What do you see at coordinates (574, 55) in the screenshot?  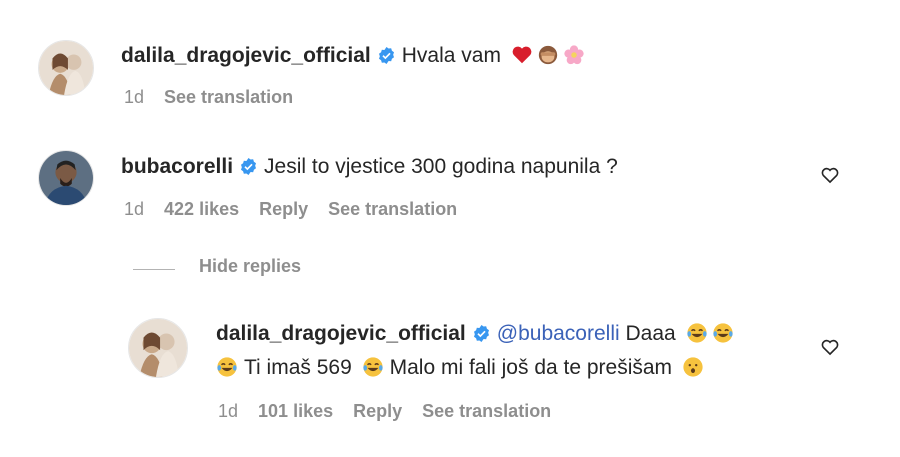 I see `cherry-blossom-icon` at bounding box center [574, 55].